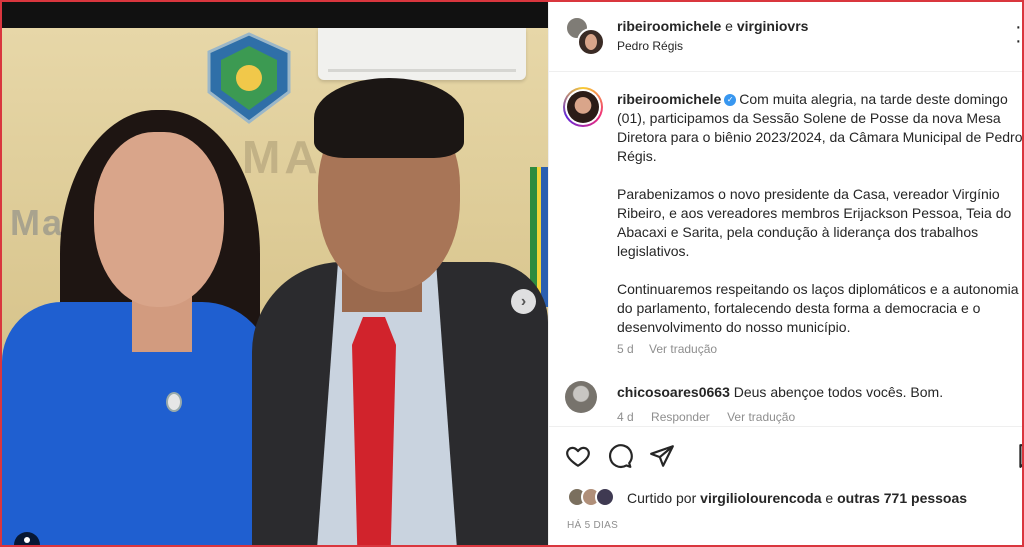 The image size is (1024, 547). I want to click on author-names: ribeiroomichele e virginiovrs, so click(712, 26).